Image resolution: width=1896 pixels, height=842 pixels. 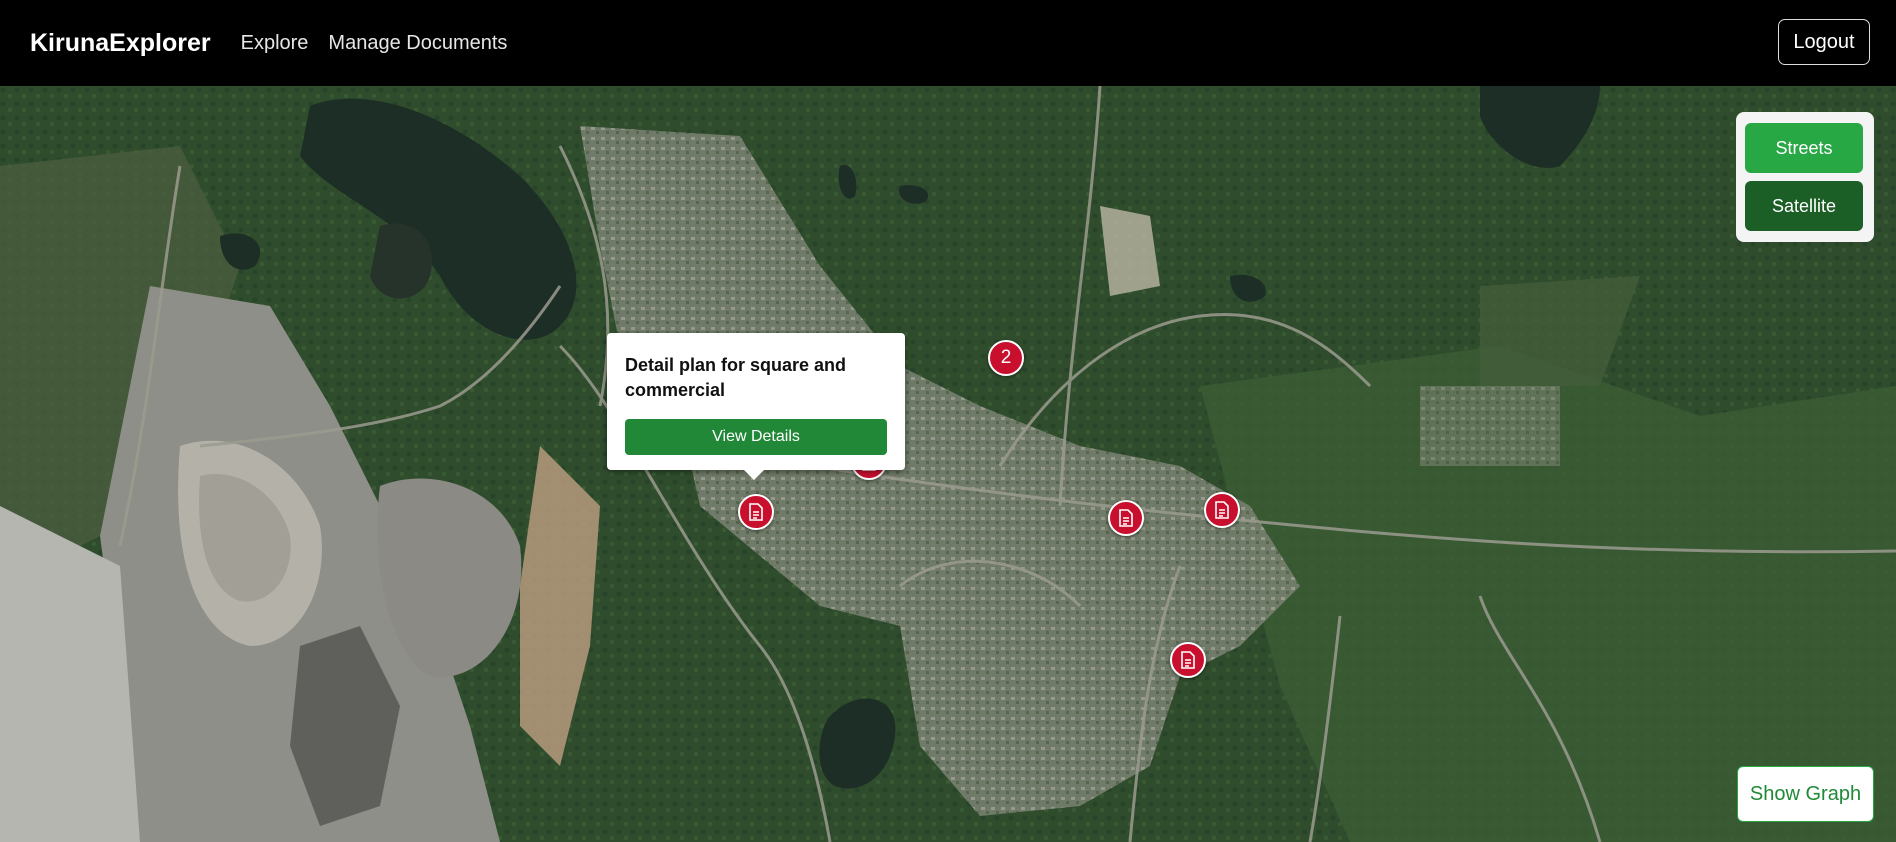 What do you see at coordinates (417, 43) in the screenshot?
I see `nav-manage-documents: Manage Documents` at bounding box center [417, 43].